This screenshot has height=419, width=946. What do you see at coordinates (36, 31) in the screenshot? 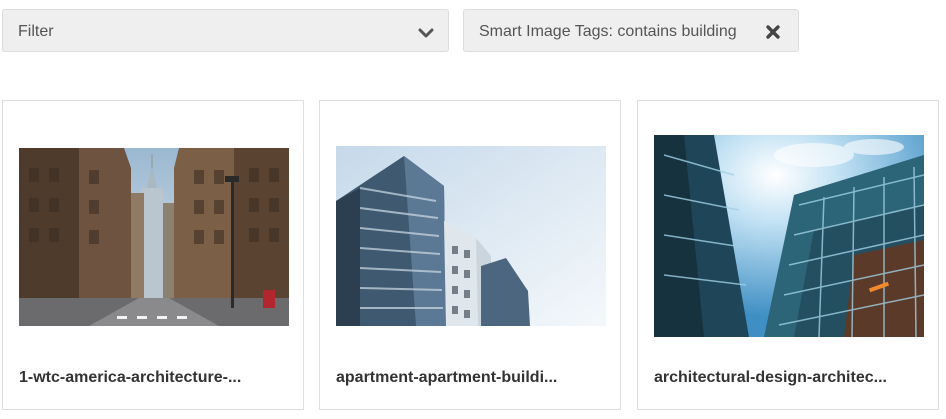
I see `filter-placeholder: Filter` at bounding box center [36, 31].